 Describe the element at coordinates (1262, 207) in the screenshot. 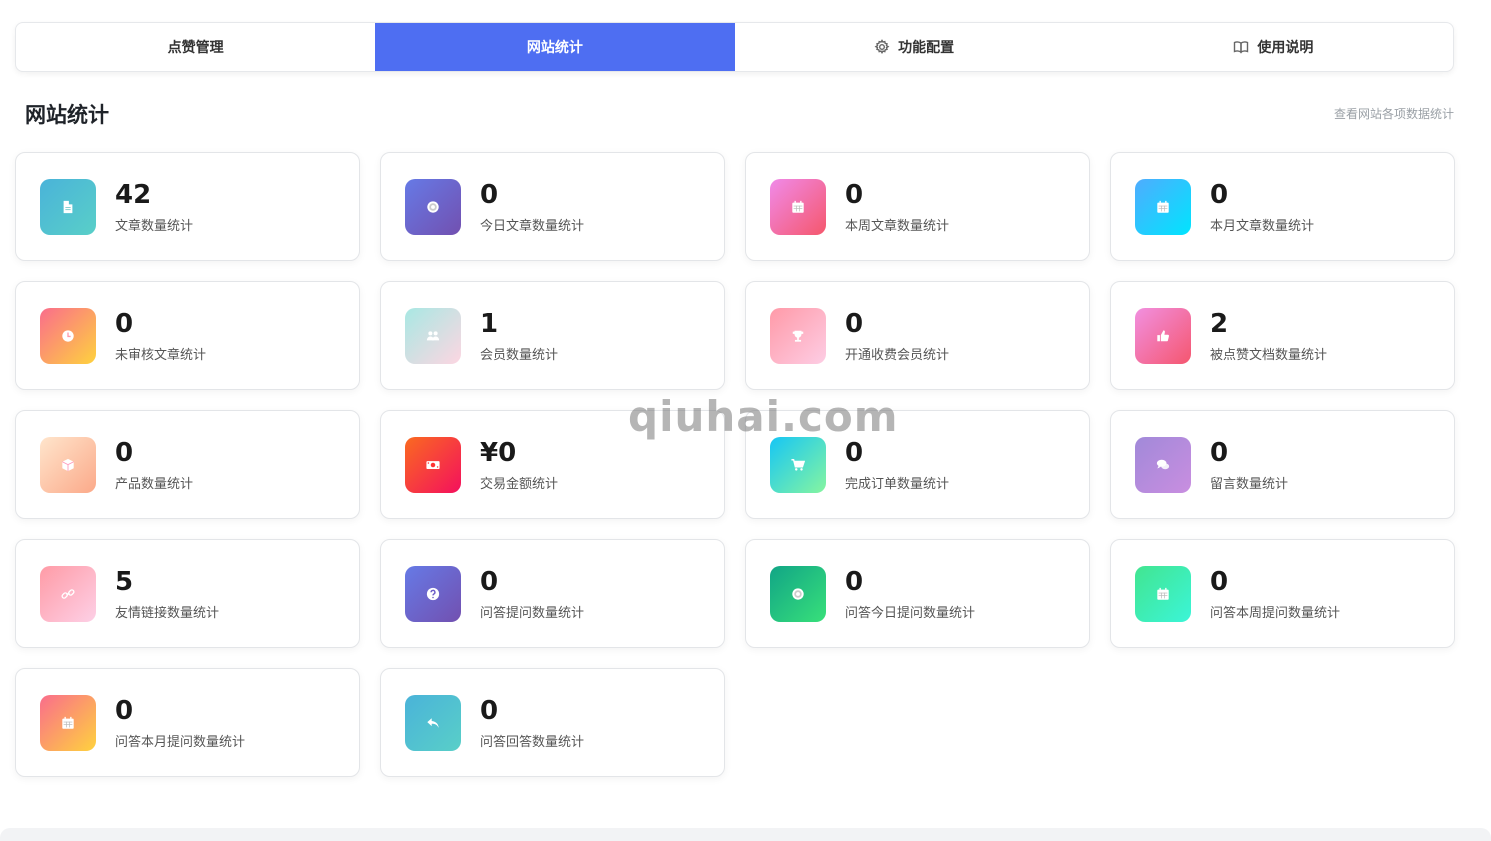

I see `stat-info: 0 本月文章数量统计` at that location.